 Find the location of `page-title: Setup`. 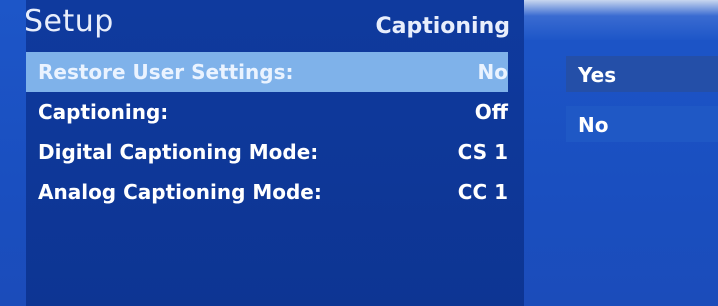

page-title: Setup is located at coordinates (69, 21).